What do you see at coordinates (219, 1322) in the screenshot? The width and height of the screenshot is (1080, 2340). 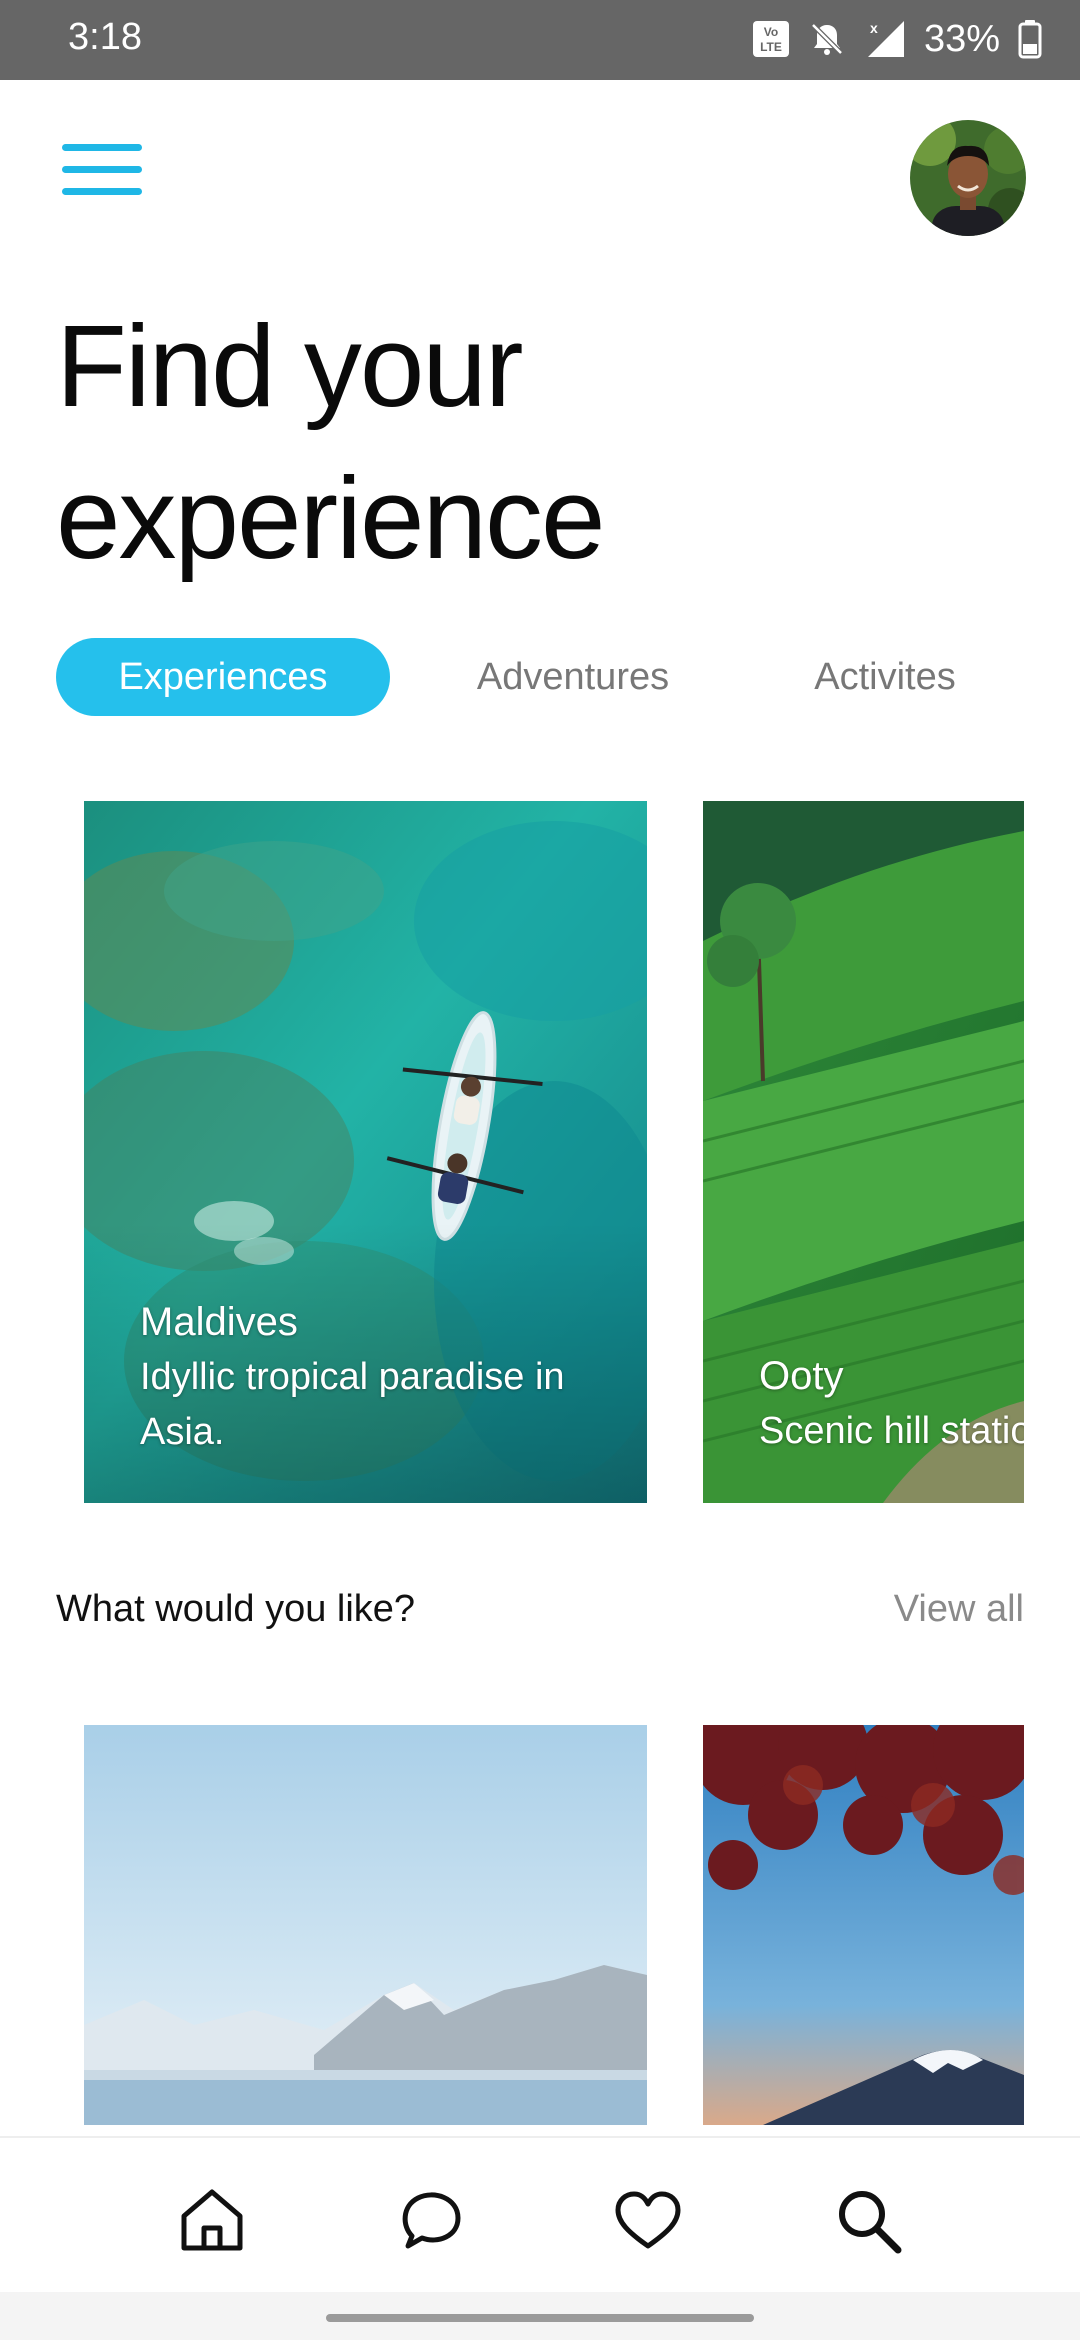 I see `card-title: Maldives` at bounding box center [219, 1322].